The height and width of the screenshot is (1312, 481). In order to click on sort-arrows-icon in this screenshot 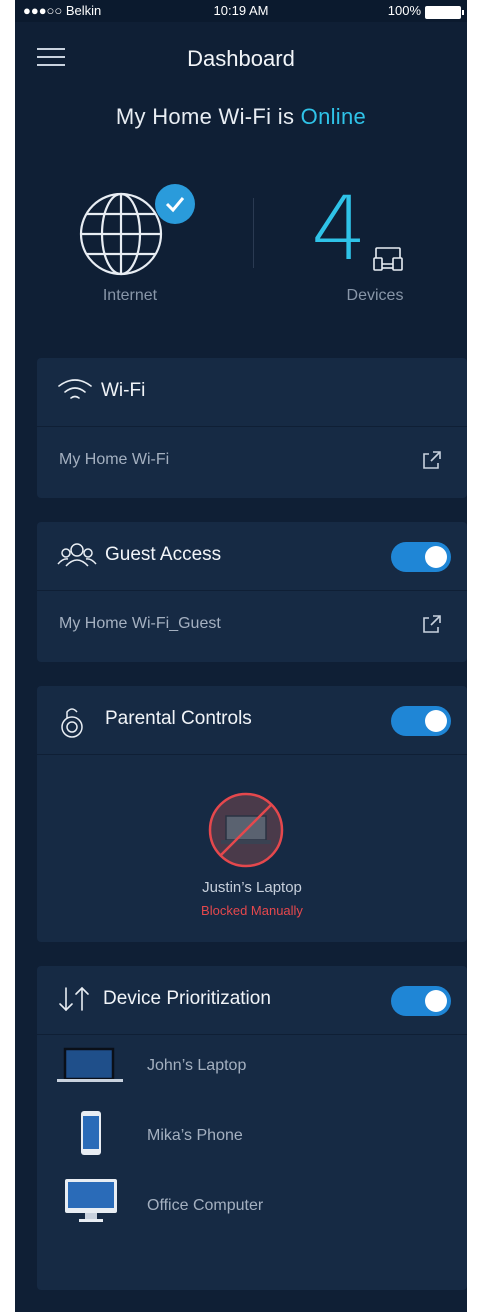, I will do `click(74, 999)`.